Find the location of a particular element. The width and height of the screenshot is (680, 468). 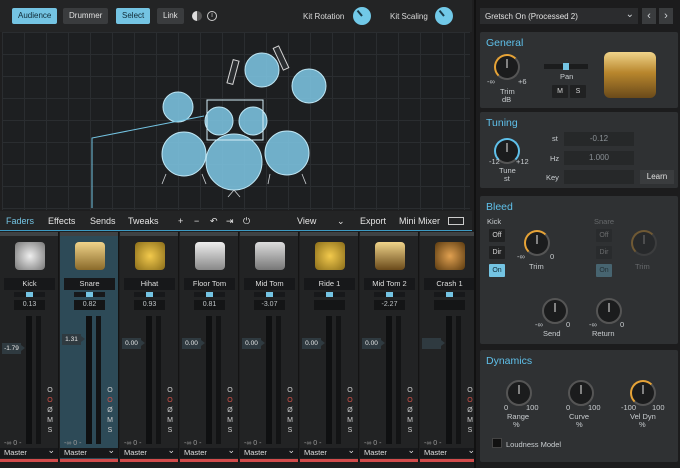

mid-tom is located at coordinates (219, 121).